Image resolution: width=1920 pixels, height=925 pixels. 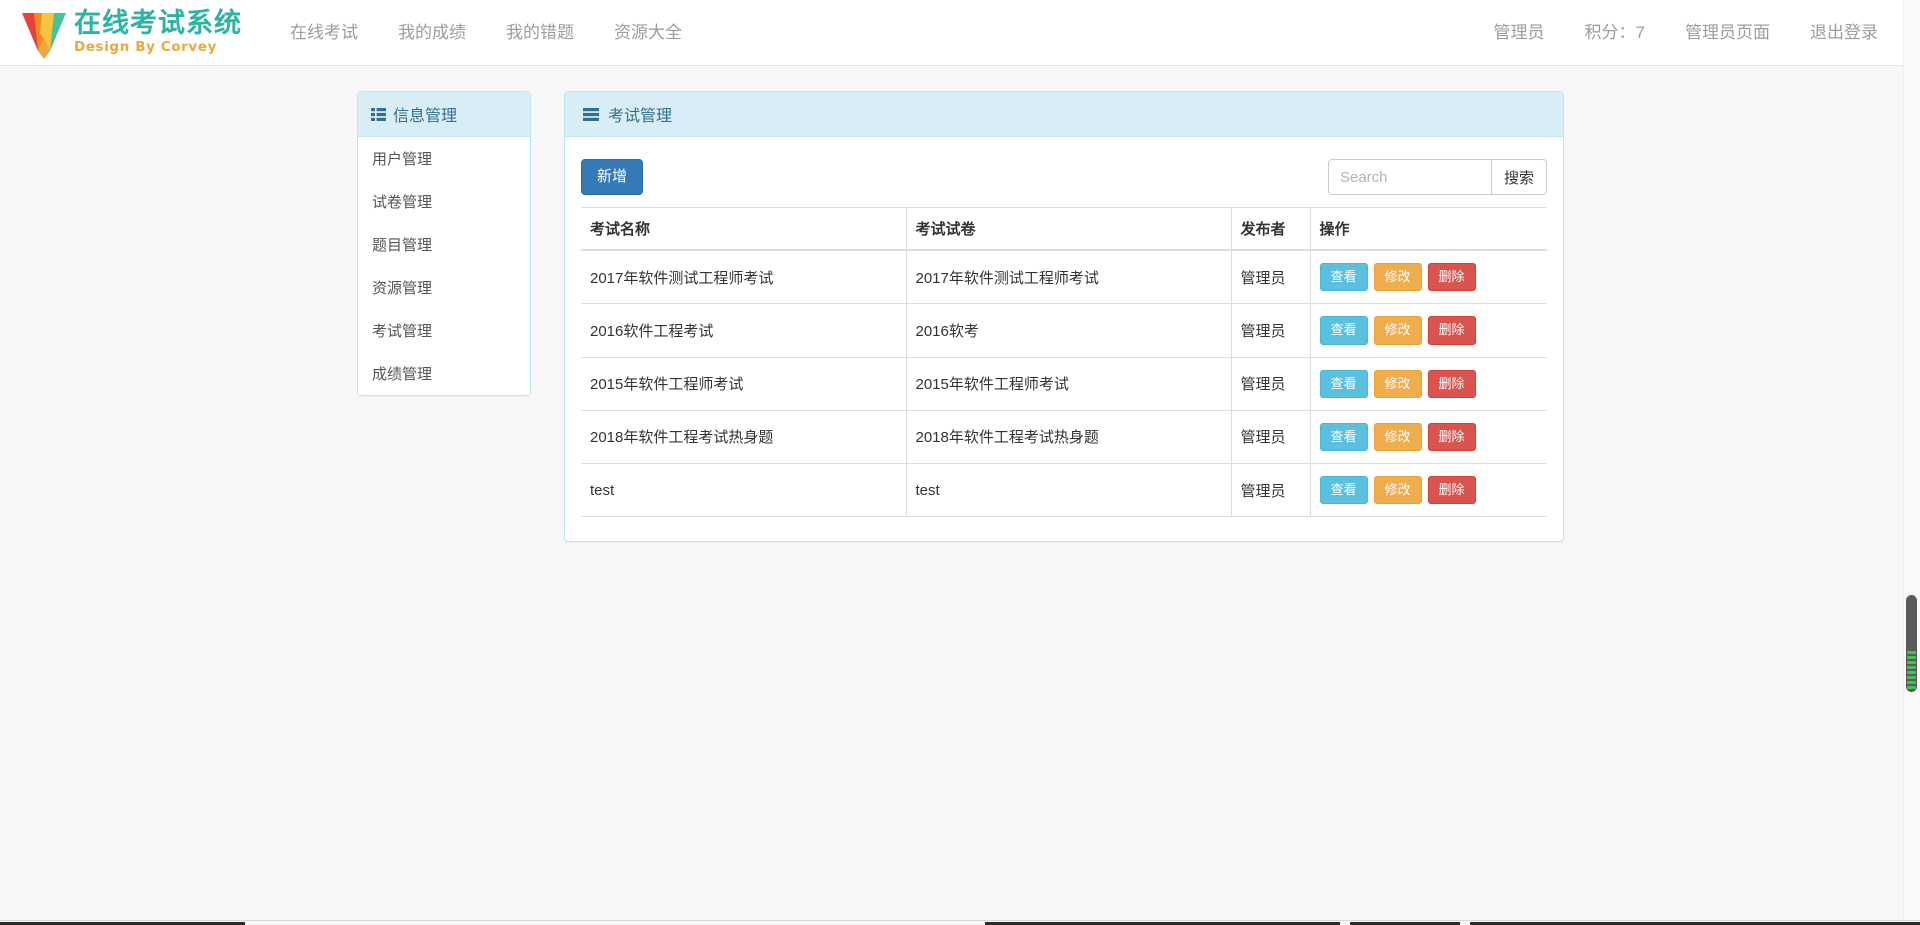 What do you see at coordinates (1069, 277) in the screenshot?
I see `cell-exam-paper: 2017年软件测试工程师考试` at bounding box center [1069, 277].